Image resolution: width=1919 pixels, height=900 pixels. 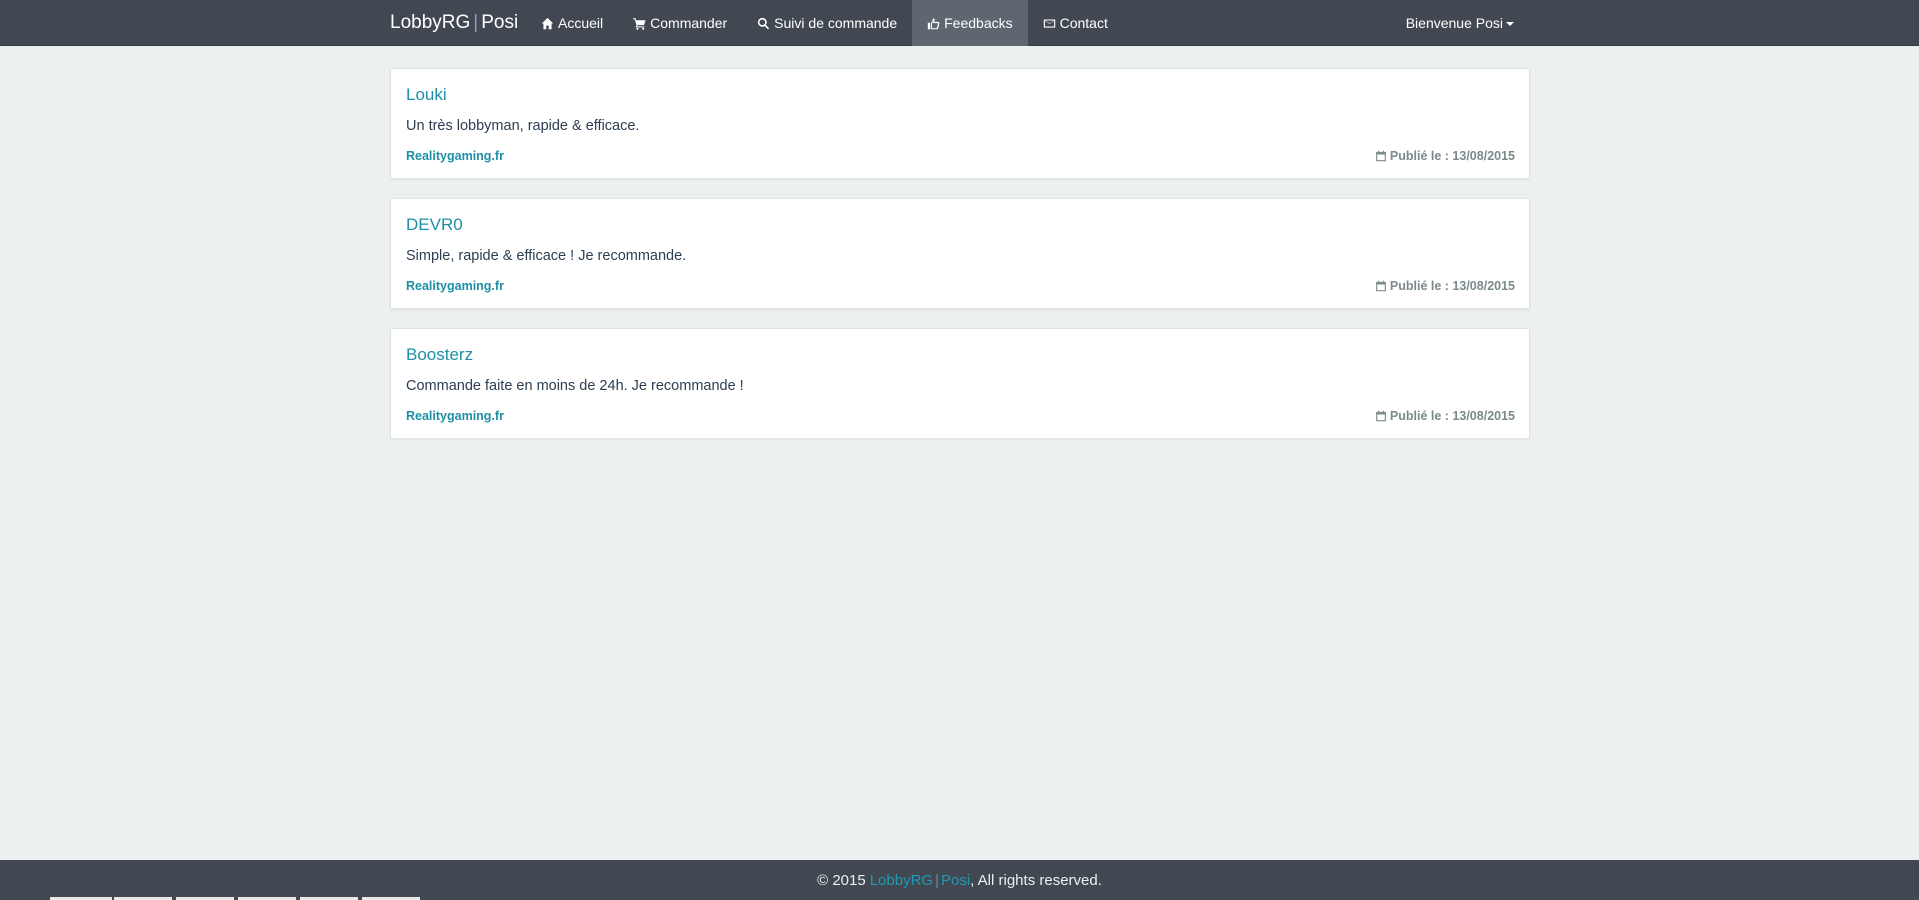 What do you see at coordinates (547, 23) in the screenshot?
I see `home-icon` at bounding box center [547, 23].